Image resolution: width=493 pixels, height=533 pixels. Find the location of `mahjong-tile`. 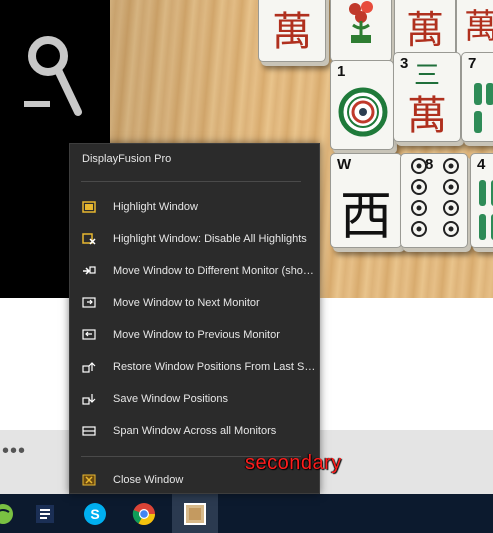

mahjong-tile is located at coordinates (361, 31).